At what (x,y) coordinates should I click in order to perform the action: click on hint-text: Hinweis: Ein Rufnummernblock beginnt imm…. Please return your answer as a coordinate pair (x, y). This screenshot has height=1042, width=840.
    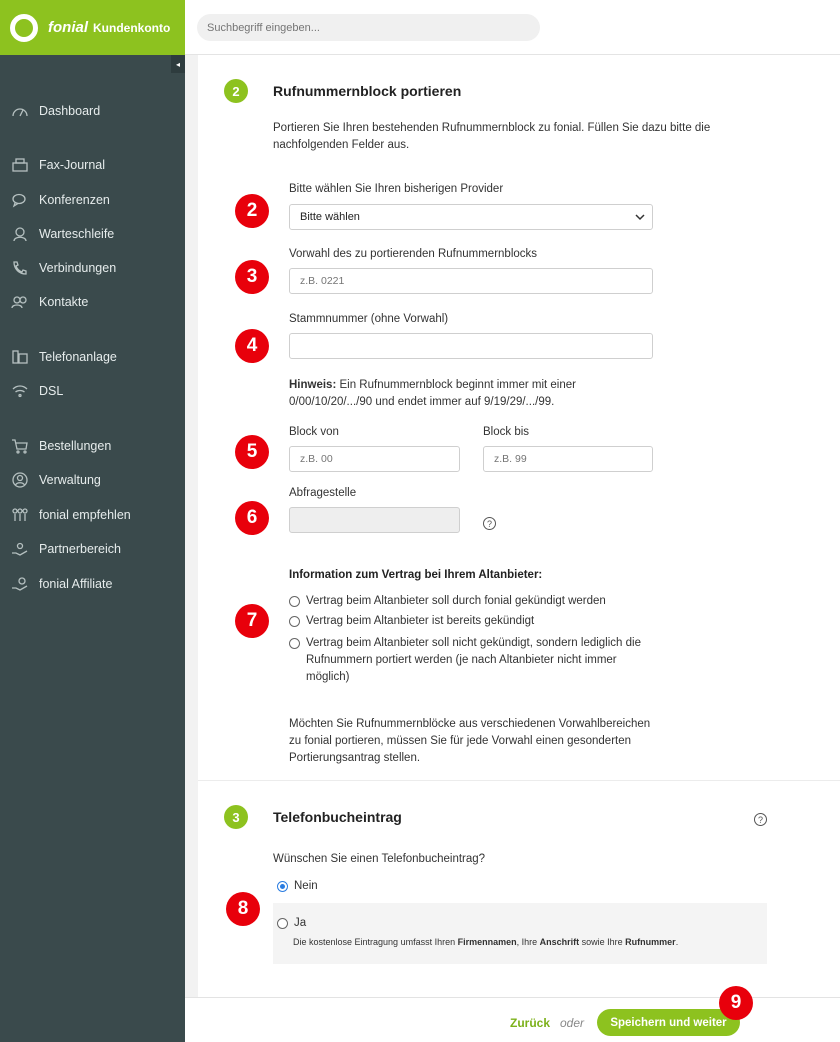
    Looking at the image, I should click on (432, 393).